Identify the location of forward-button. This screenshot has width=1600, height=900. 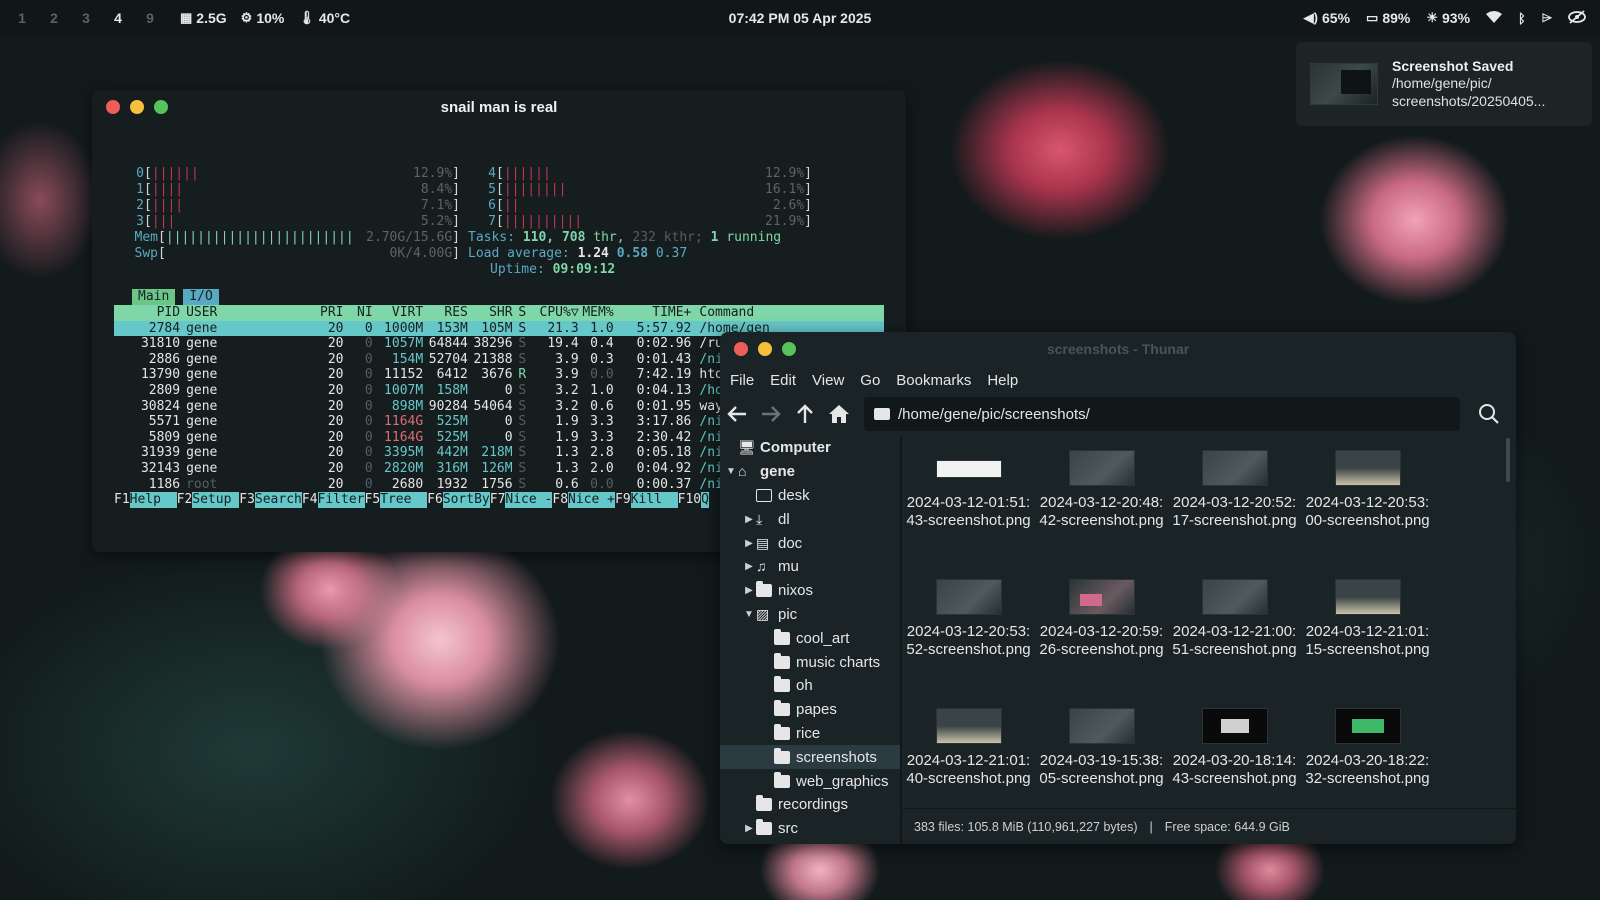
(771, 414).